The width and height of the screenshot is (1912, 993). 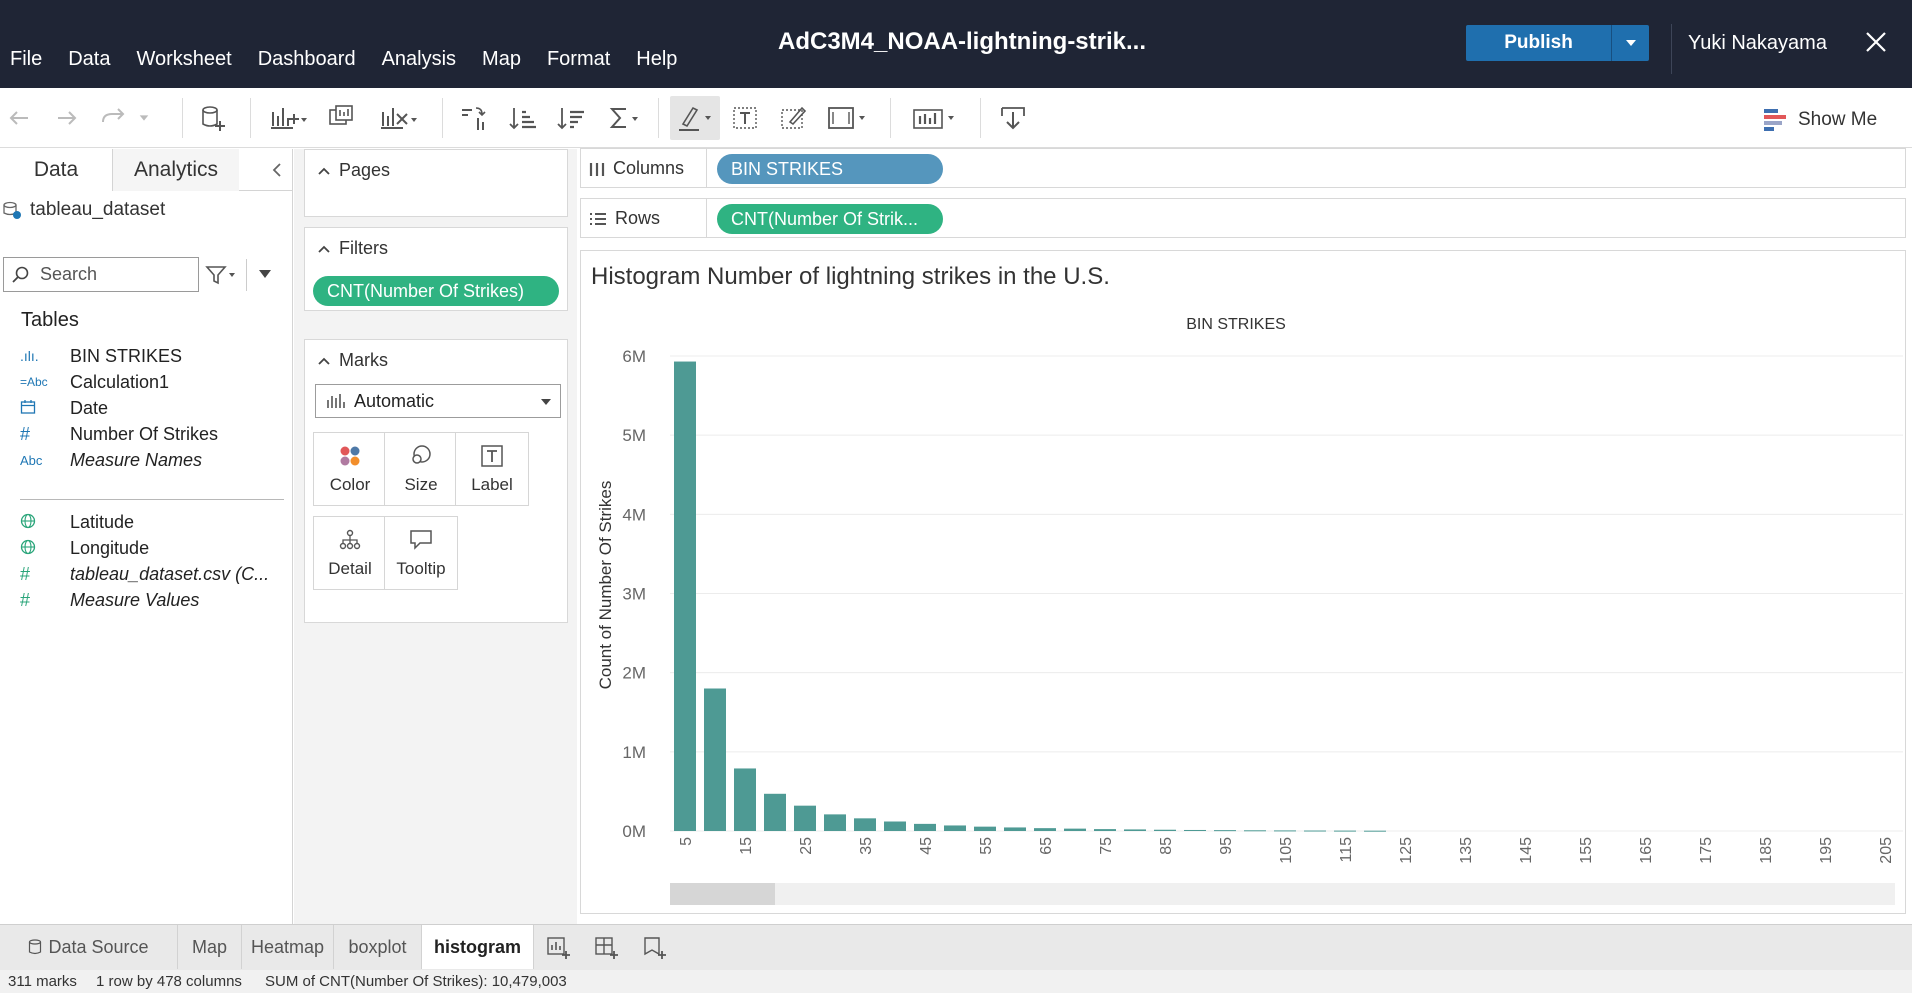 What do you see at coordinates (150, 408) in the screenshot?
I see `field-item: Date` at bounding box center [150, 408].